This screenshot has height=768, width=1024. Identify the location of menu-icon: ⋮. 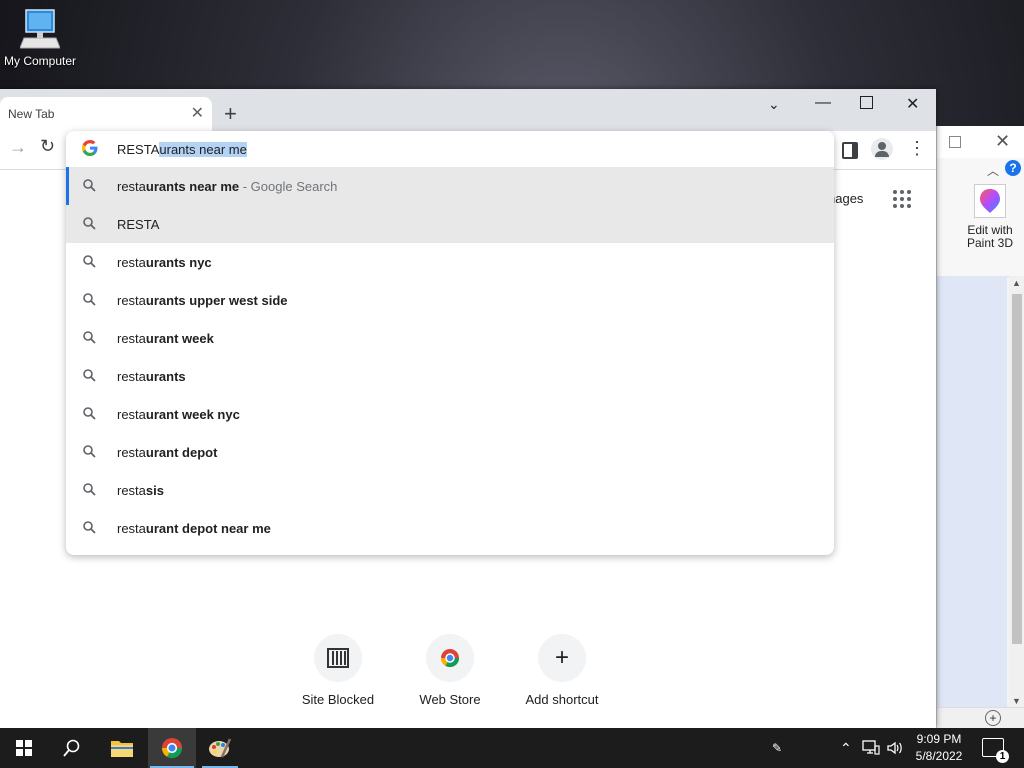
(917, 148).